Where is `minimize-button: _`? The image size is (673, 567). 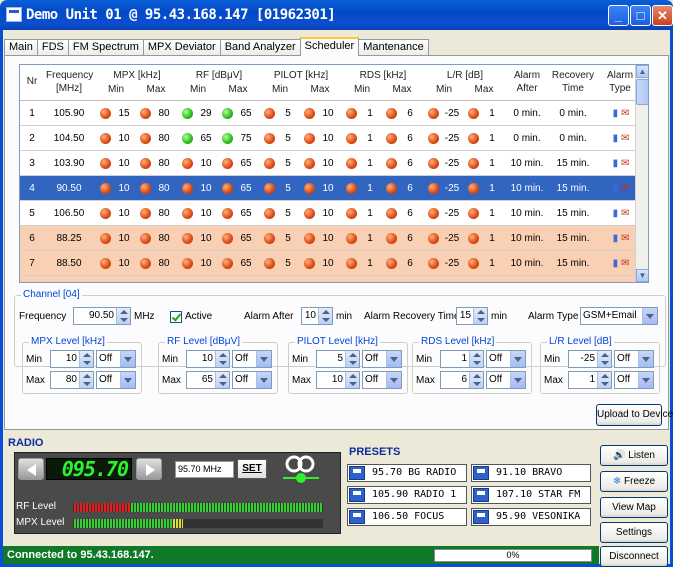
minimize-button: _ is located at coordinates (618, 15).